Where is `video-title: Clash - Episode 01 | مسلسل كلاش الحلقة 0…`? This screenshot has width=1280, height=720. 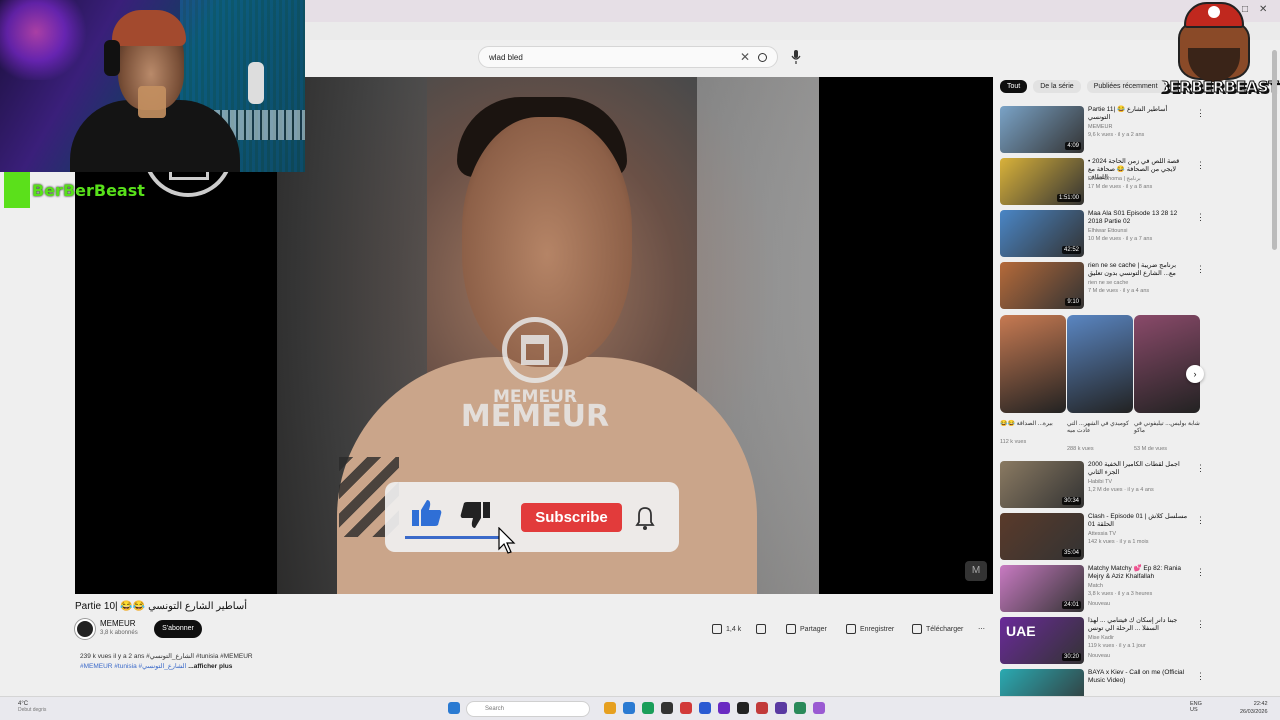
video-title: Clash - Episode 01 | مسلسل كلاش الحلقة 0… is located at coordinates (1138, 521).